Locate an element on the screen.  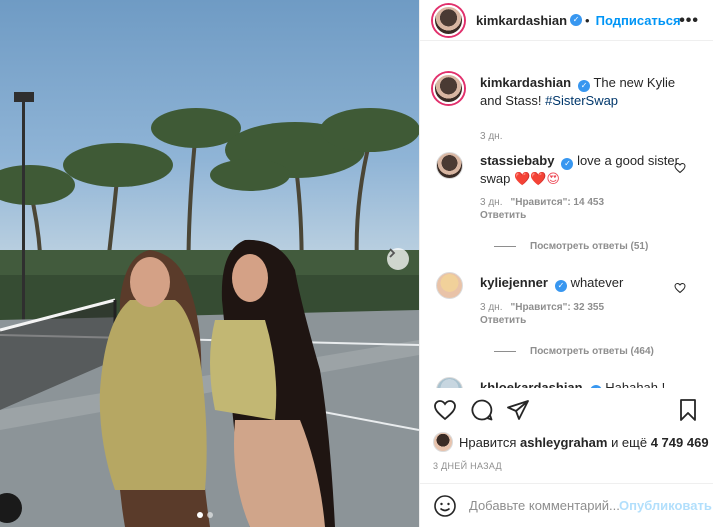
publish-button: Опубликовать is located at coordinates (665, 505).